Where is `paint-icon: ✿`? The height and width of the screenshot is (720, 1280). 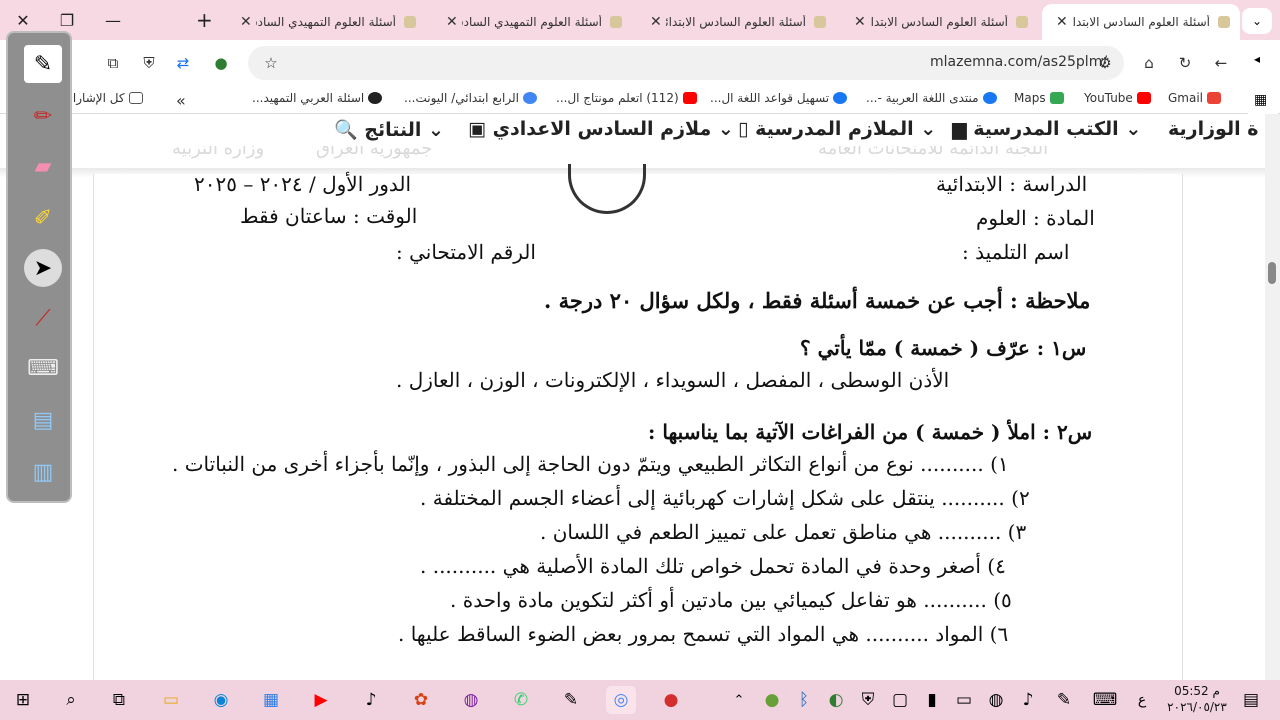 paint-icon: ✿ is located at coordinates (421, 700).